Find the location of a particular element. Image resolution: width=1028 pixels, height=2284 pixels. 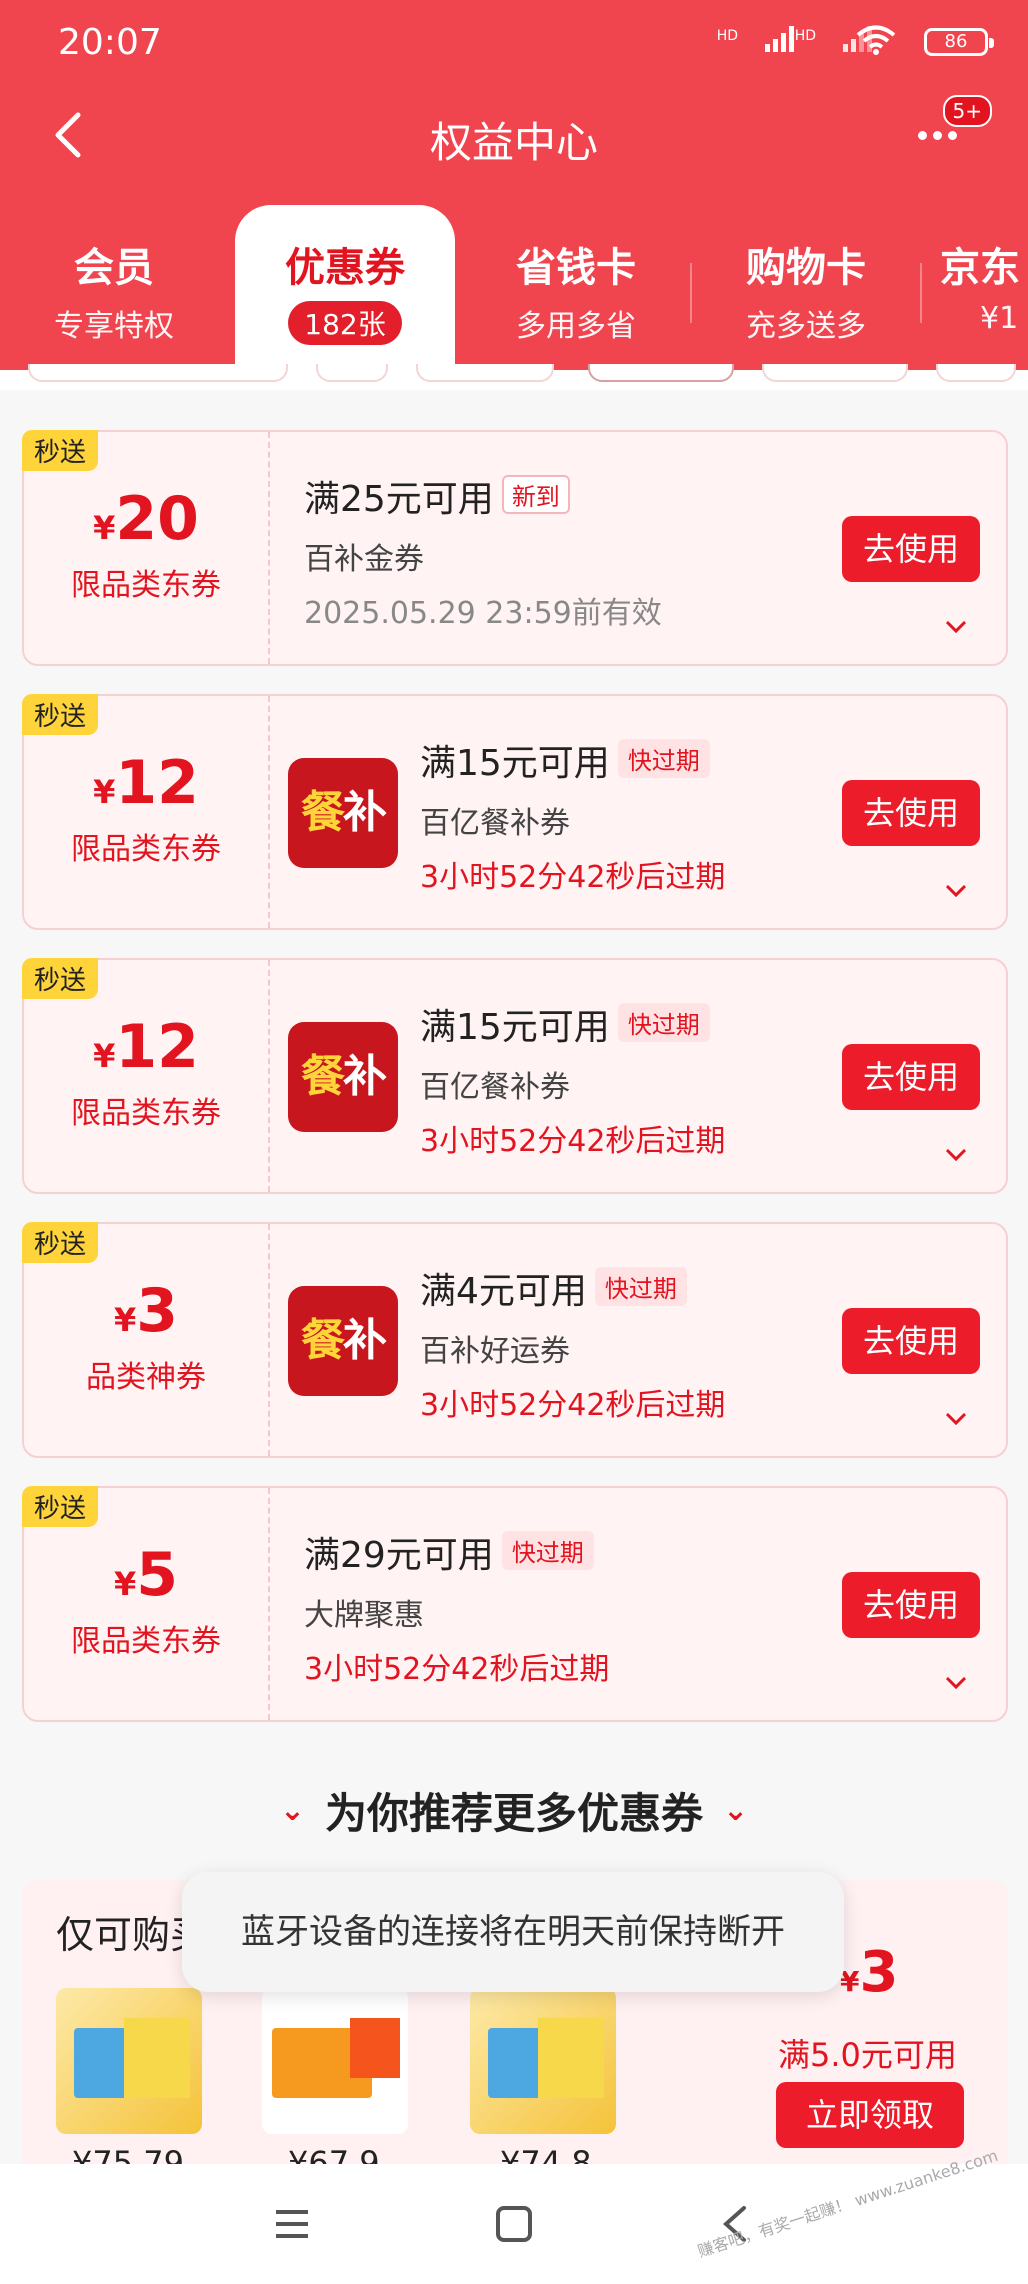

tab-coupon: 优惠券 182张 is located at coordinates (345, 287).